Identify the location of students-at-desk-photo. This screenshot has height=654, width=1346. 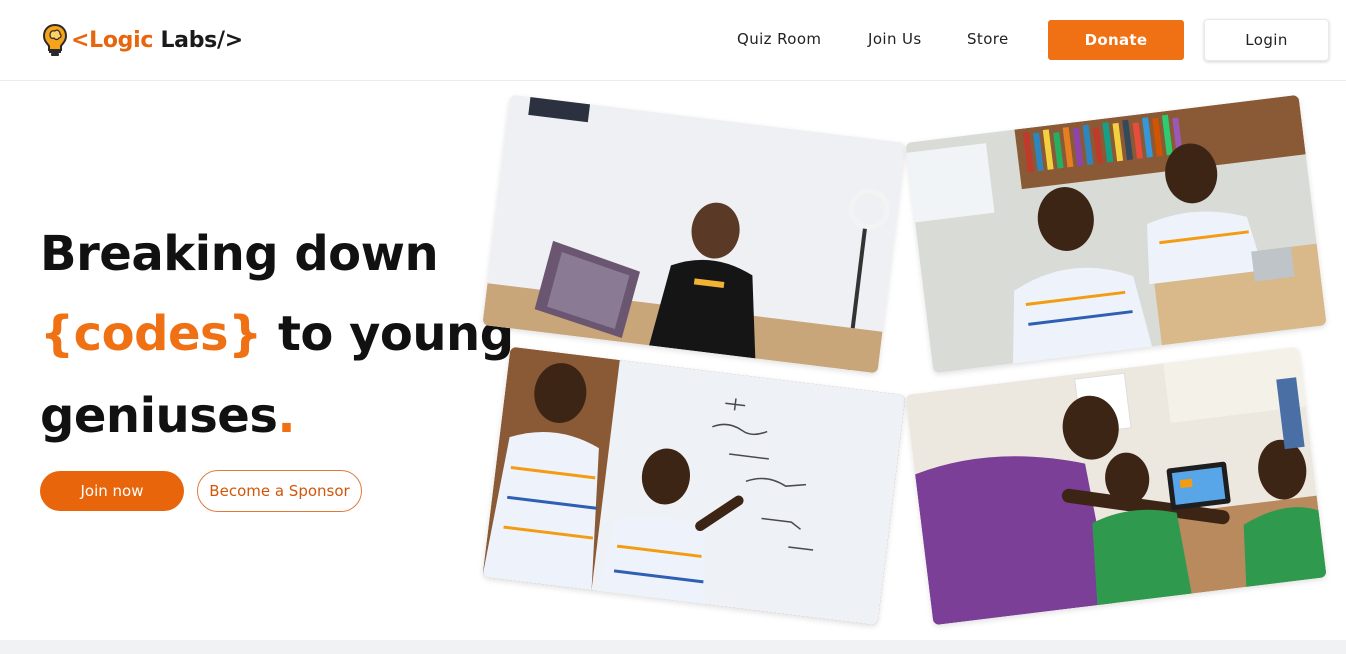
(1116, 234).